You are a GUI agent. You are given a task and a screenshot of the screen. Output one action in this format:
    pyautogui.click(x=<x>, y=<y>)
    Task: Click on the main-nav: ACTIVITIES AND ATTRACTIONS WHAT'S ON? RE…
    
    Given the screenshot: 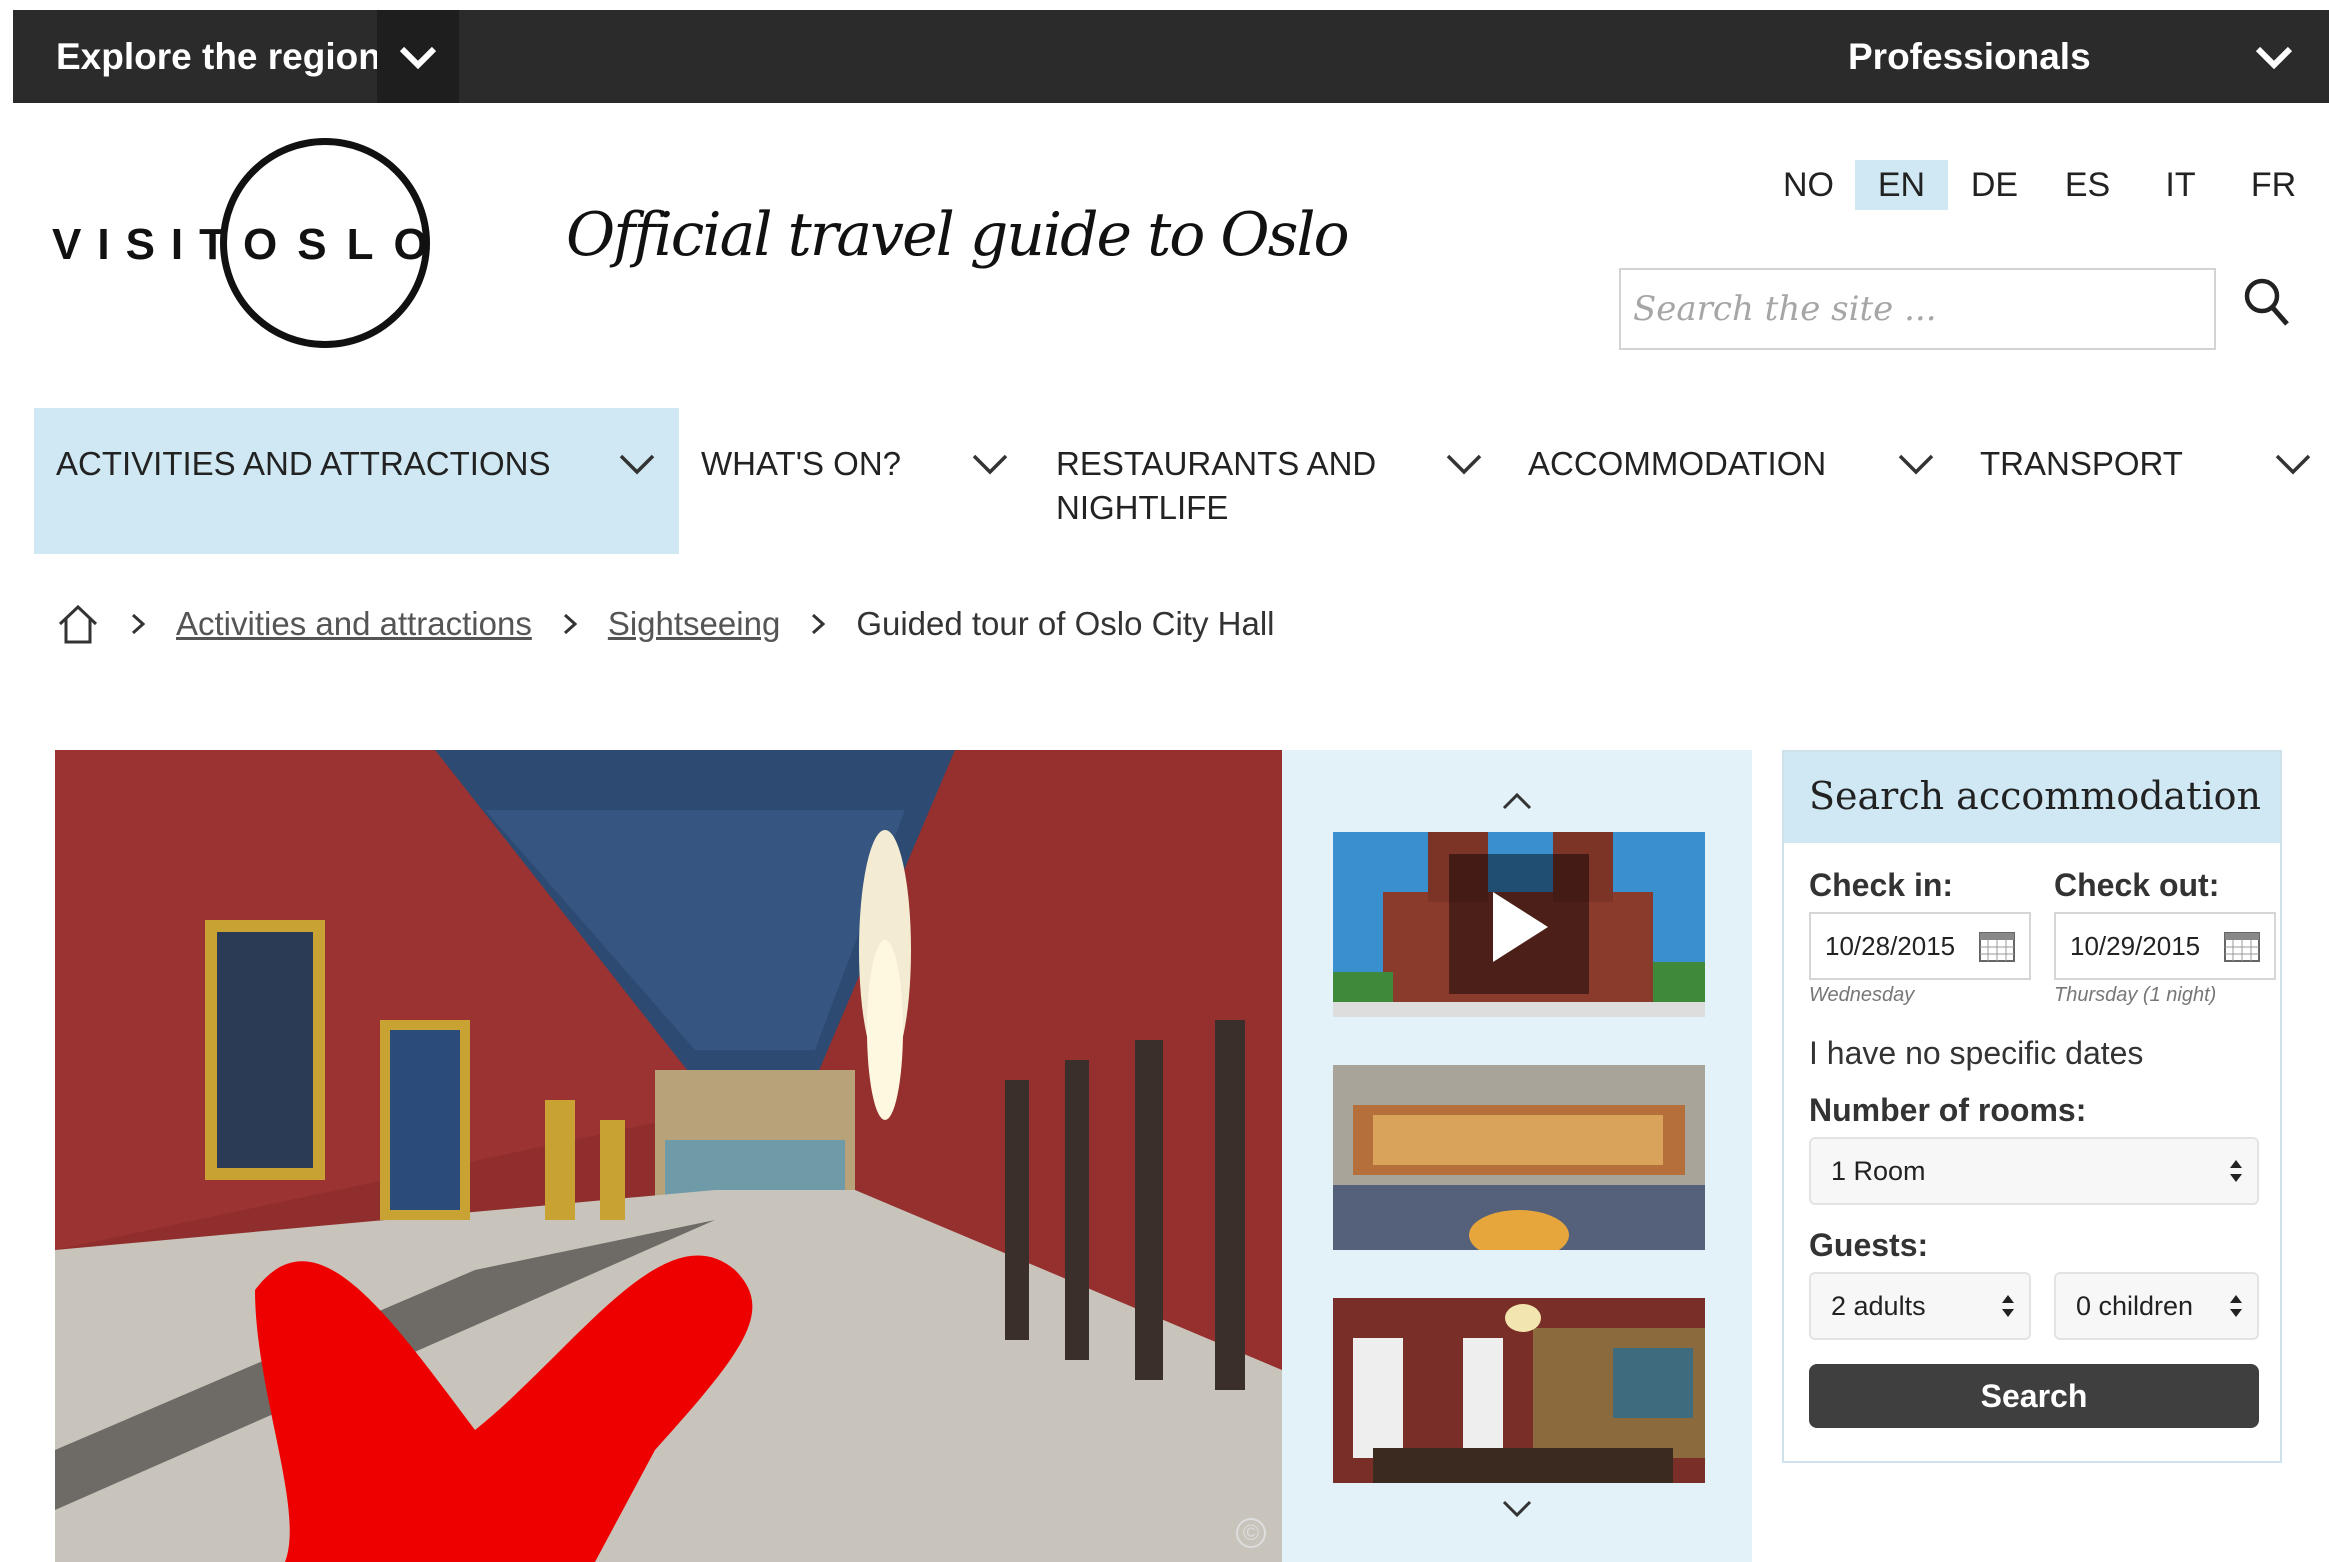 What is the action you would take?
    pyautogui.click(x=1181, y=481)
    